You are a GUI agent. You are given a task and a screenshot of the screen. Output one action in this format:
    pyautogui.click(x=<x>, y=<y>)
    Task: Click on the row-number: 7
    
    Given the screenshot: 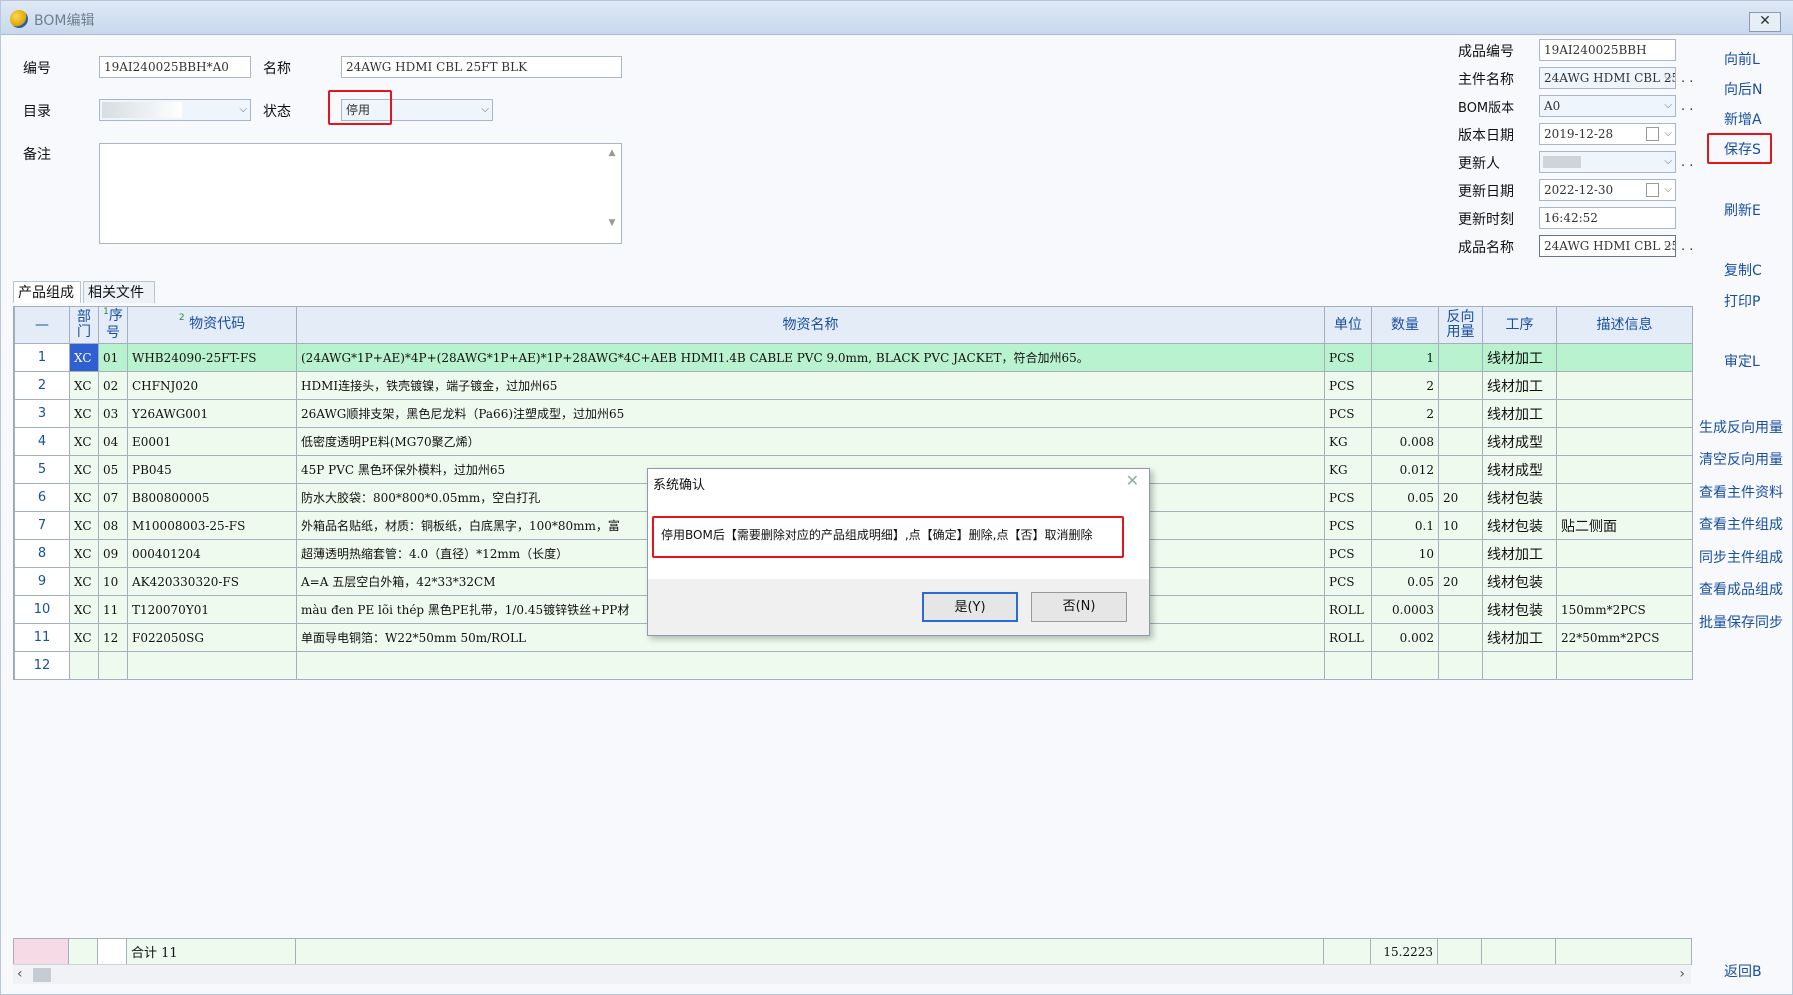 What is the action you would take?
    pyautogui.click(x=42, y=525)
    